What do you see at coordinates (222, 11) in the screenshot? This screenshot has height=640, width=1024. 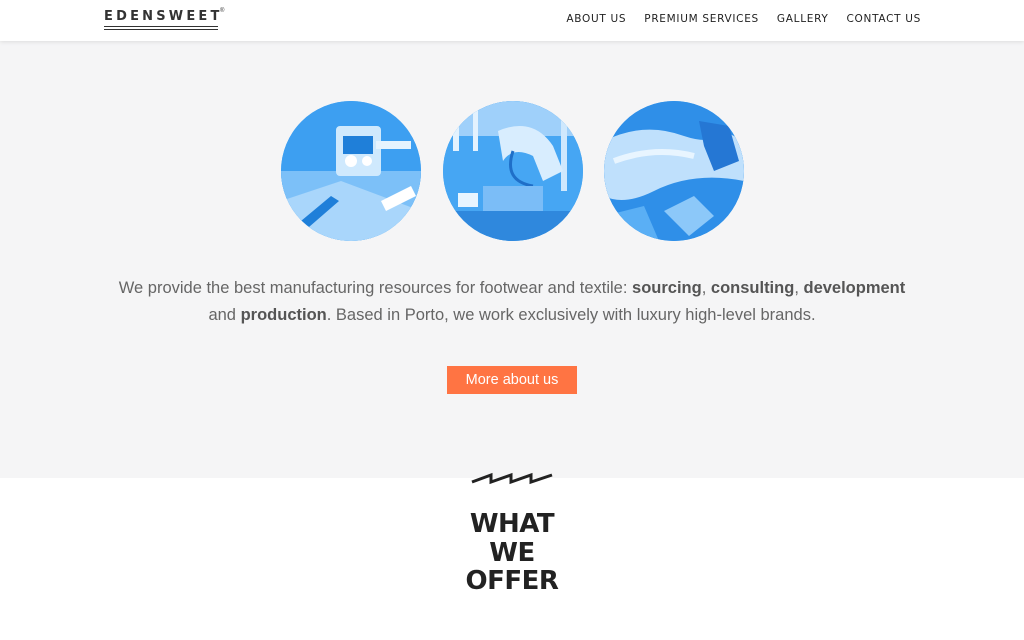 I see `registered-mark: ®` at bounding box center [222, 11].